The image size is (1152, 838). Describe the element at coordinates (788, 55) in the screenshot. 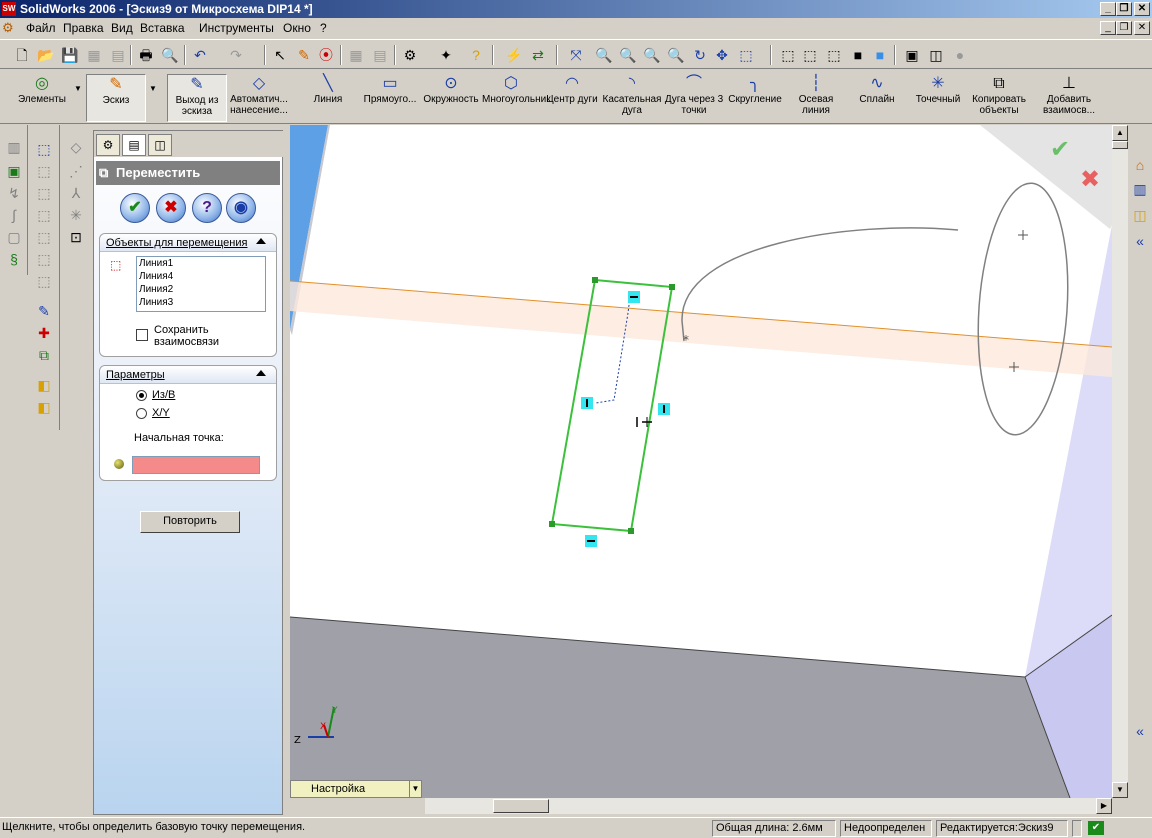

I see `wireframe-icon: ⬚` at that location.